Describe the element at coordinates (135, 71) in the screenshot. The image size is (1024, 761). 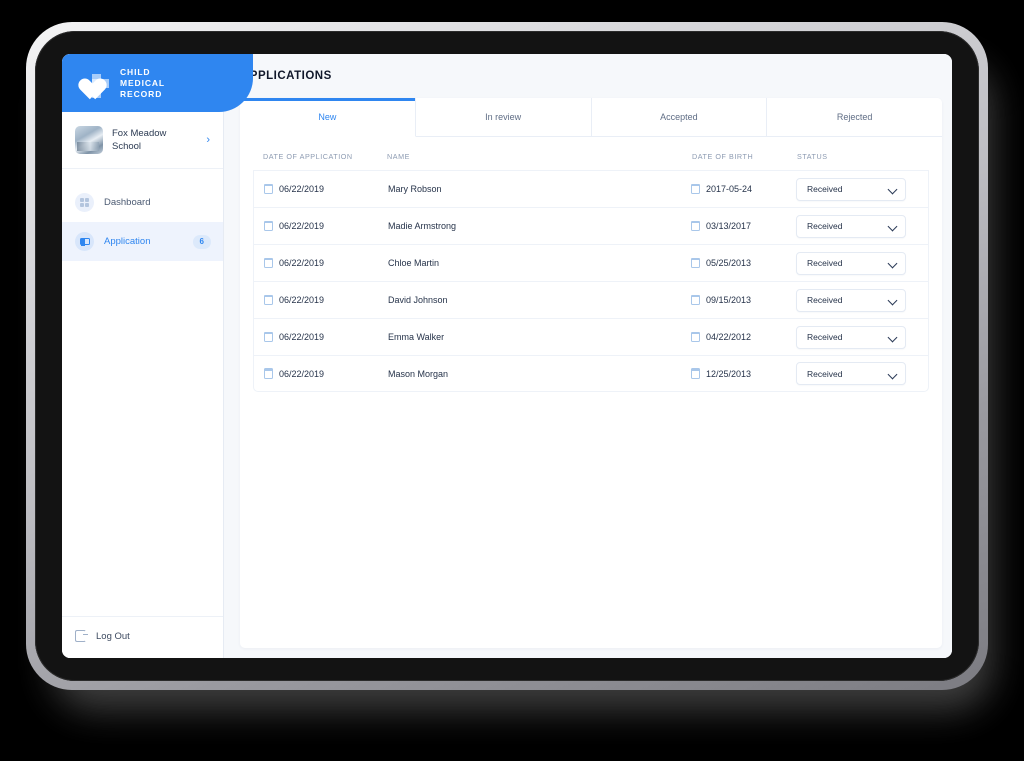
I see `brand-line-1: CHILD` at that location.